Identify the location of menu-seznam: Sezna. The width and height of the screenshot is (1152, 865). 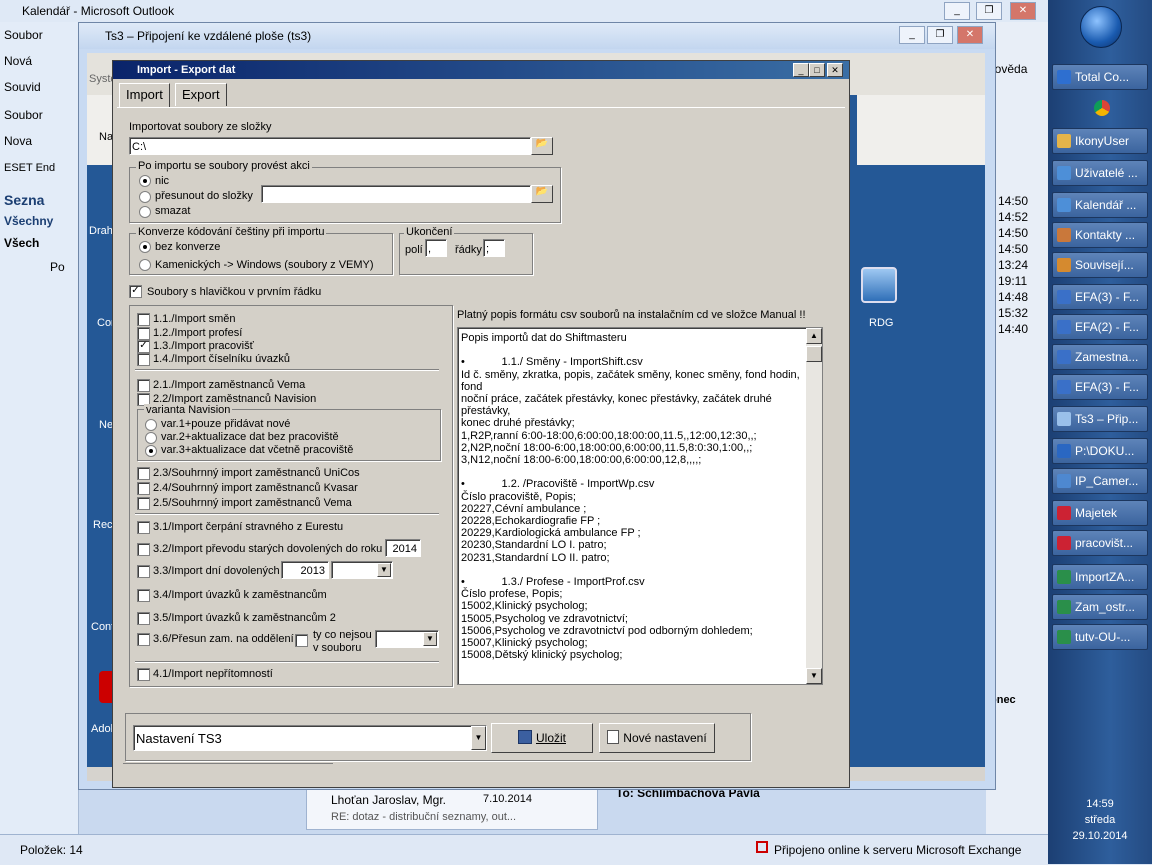
(24, 200).